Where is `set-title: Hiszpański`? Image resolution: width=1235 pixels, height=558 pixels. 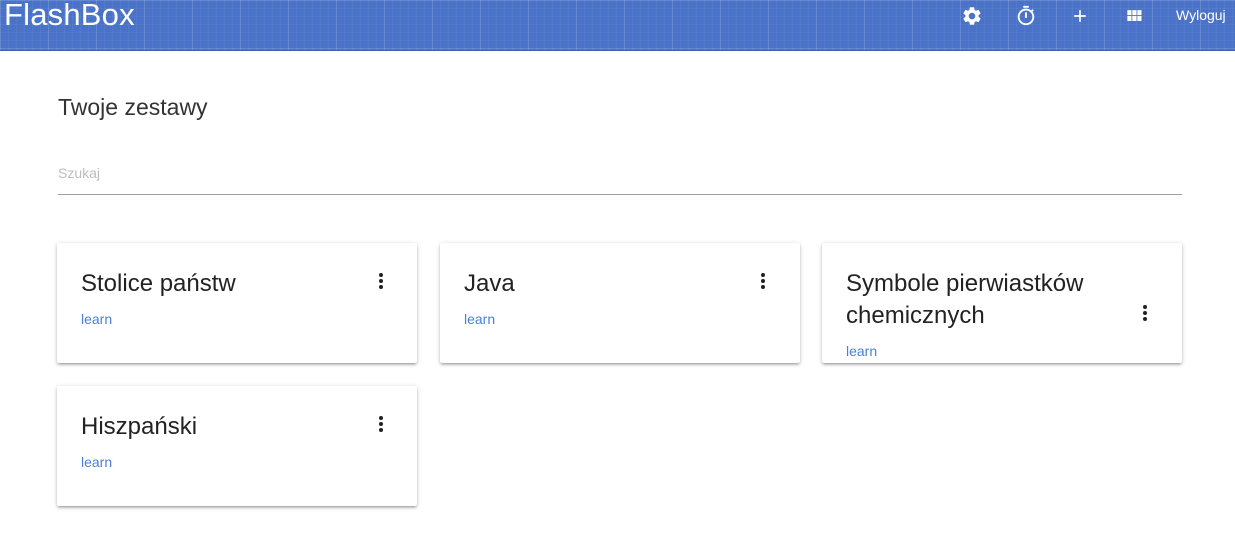 set-title: Hiszpański is located at coordinates (139, 426).